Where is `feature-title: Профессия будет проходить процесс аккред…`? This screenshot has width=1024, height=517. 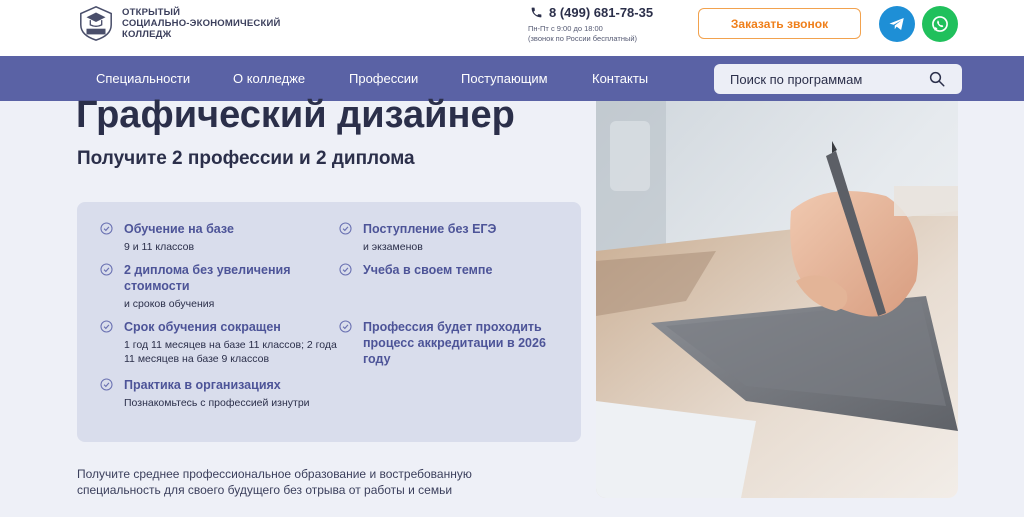
feature-title: Профессия будет проходить процесс аккред… is located at coordinates (454, 343).